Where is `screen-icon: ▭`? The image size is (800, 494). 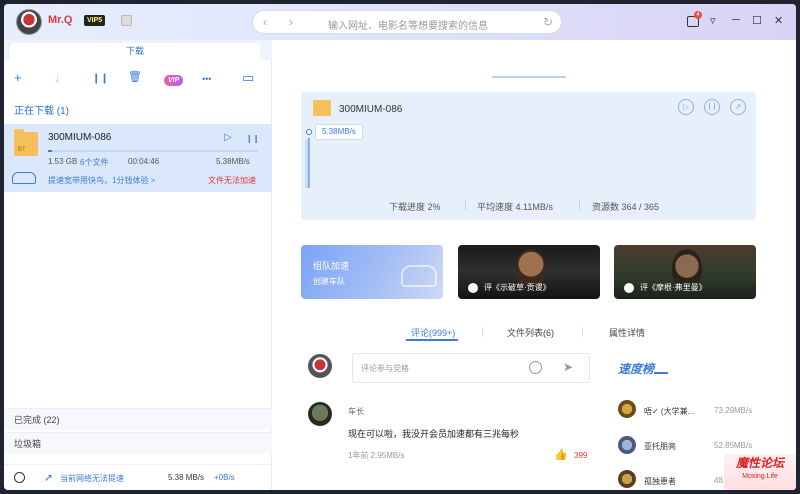
screen-icon: ▭ is located at coordinates (248, 78).